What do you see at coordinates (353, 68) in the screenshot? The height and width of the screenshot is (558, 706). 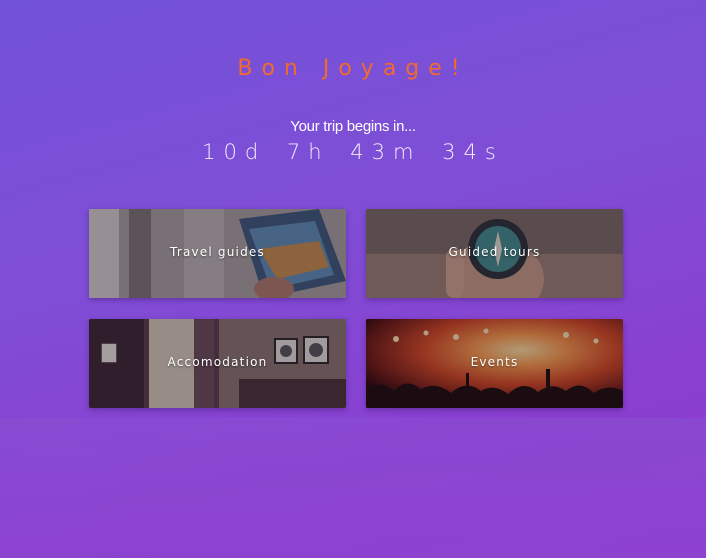 I see `page-title: Bon Joyage!` at bounding box center [353, 68].